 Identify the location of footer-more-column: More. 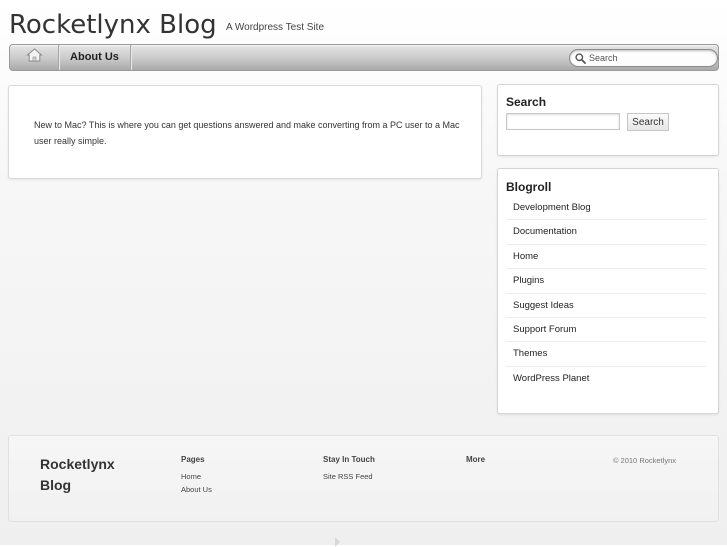
(475, 462).